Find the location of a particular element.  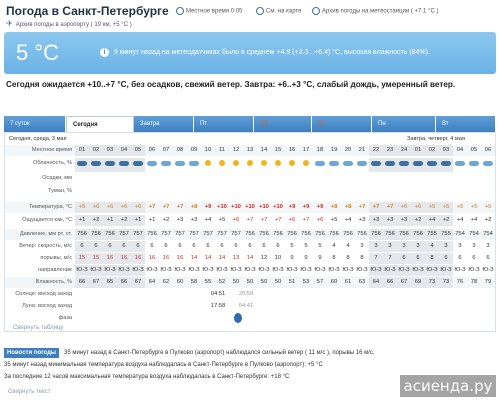

map-link: См. на карте is located at coordinates (278, 11).